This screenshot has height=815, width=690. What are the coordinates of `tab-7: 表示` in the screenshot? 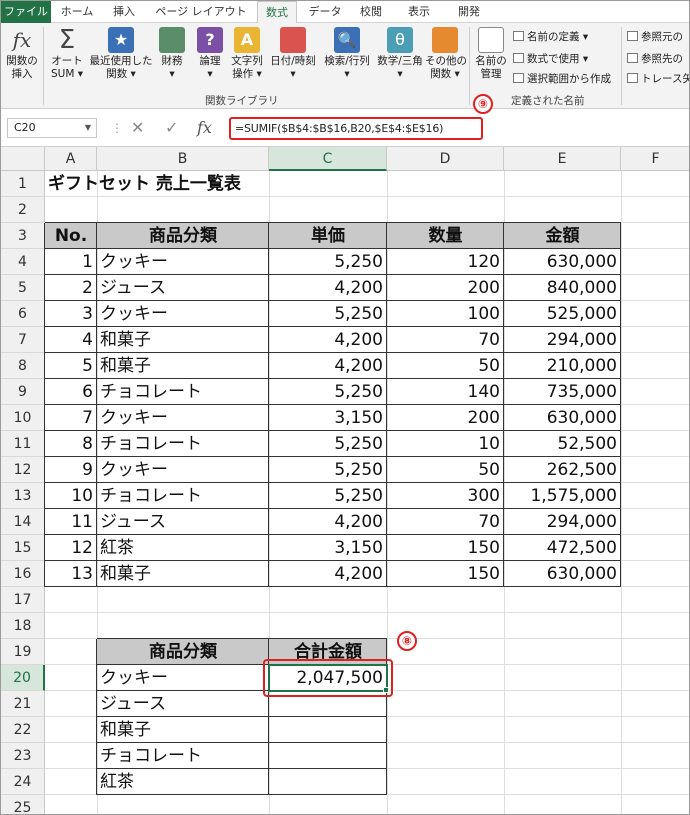 It's located at (419, 12).